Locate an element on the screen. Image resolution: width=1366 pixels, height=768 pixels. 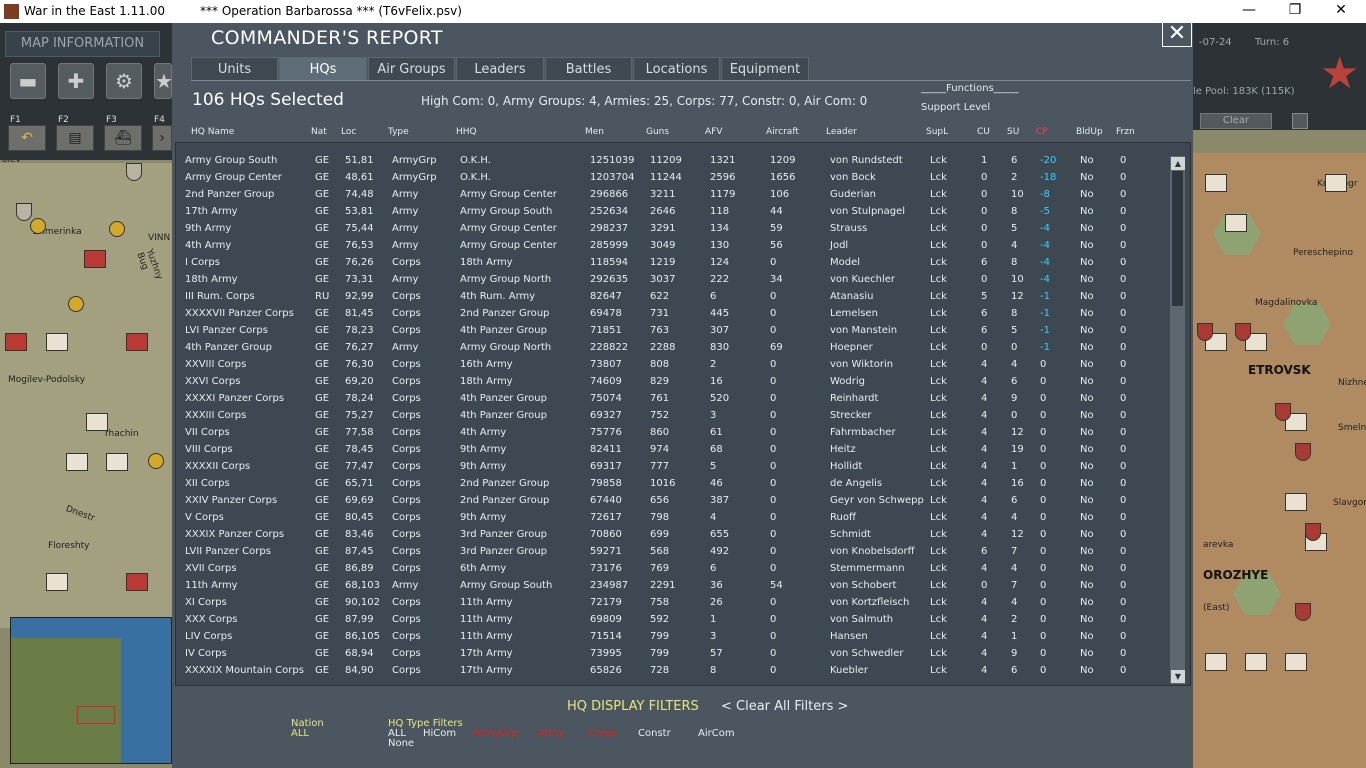
column-header-nat: Nat is located at coordinates (319, 132).